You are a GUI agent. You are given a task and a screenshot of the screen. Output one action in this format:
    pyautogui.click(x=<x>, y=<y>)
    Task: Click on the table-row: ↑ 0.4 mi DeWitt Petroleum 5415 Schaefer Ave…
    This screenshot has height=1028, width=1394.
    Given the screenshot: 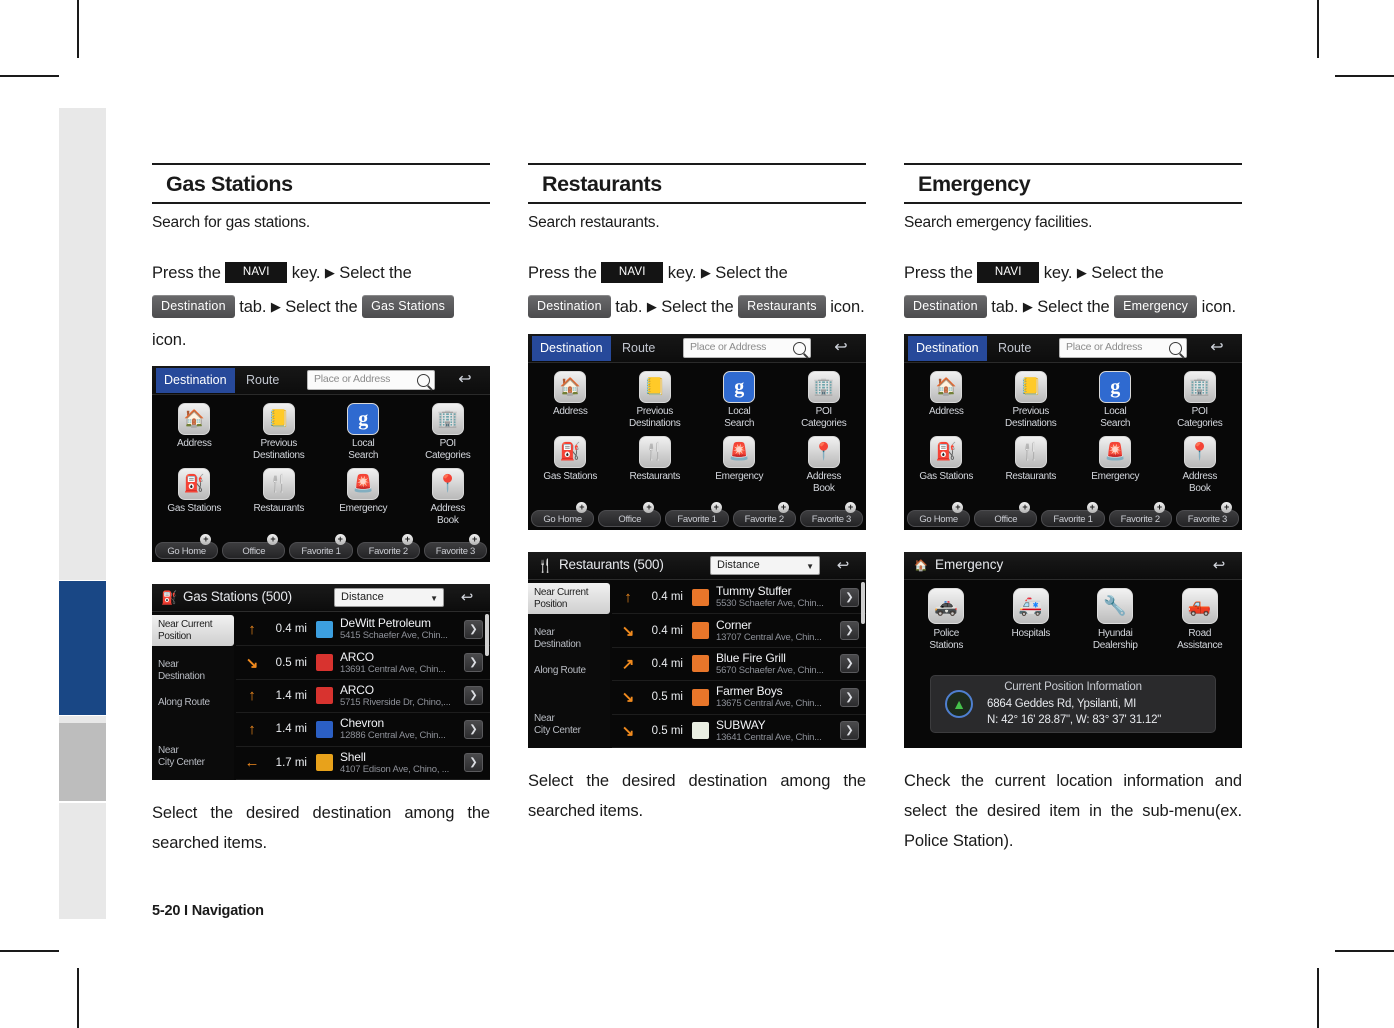 What is the action you would take?
    pyautogui.click(x=363, y=630)
    